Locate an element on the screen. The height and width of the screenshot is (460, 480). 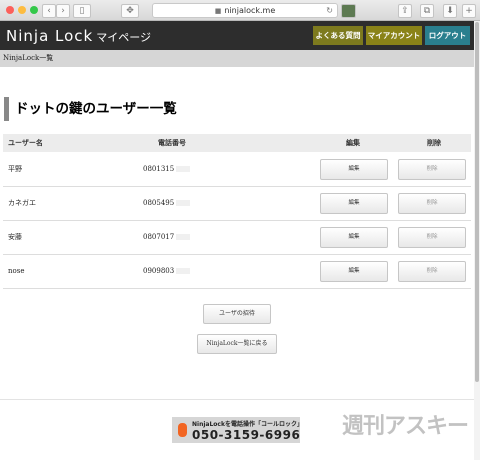
app-header: Ninja Lock マイページ よくある質問 マイアカウント ログアウト is located at coordinates (237, 35).